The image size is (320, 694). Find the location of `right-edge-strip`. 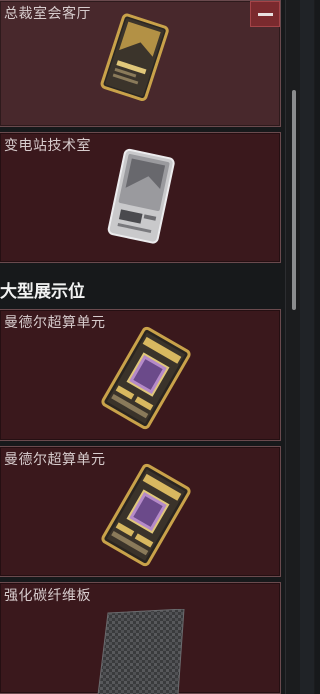

right-edge-strip is located at coordinates (307, 347).